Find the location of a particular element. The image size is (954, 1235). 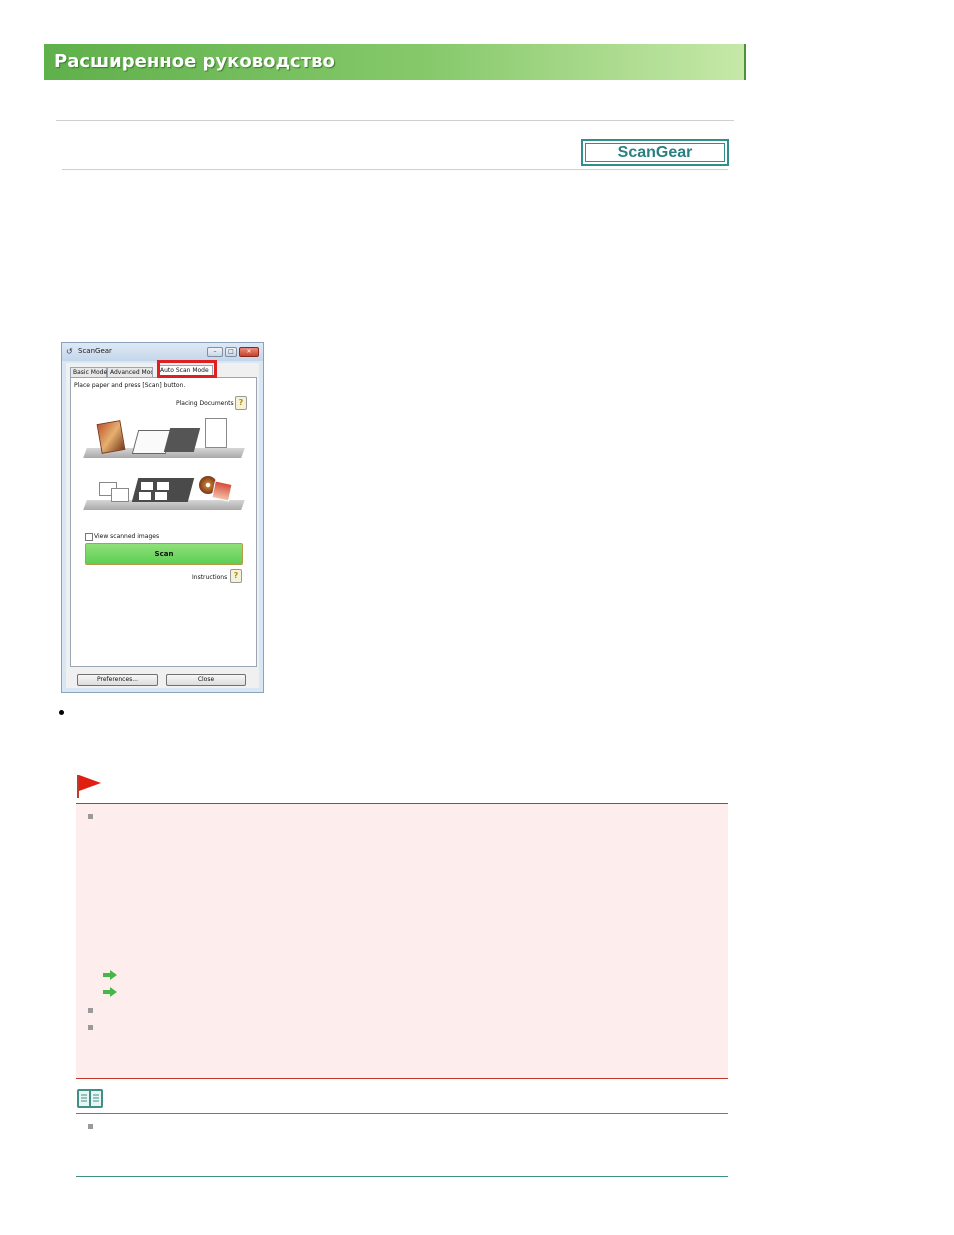

section-divider is located at coordinates (395, 169).